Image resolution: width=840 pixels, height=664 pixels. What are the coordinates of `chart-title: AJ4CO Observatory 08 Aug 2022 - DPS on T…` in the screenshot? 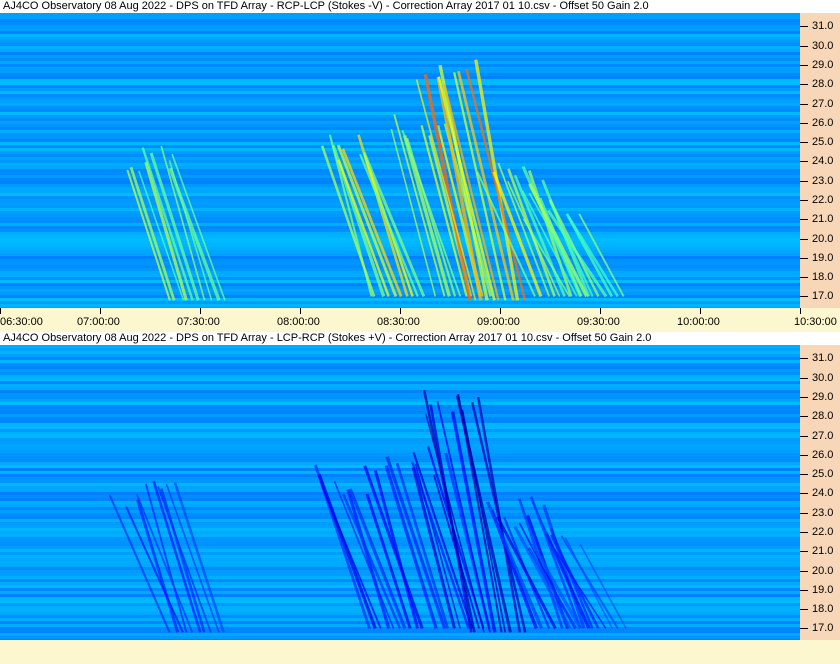 It's located at (420, 338).